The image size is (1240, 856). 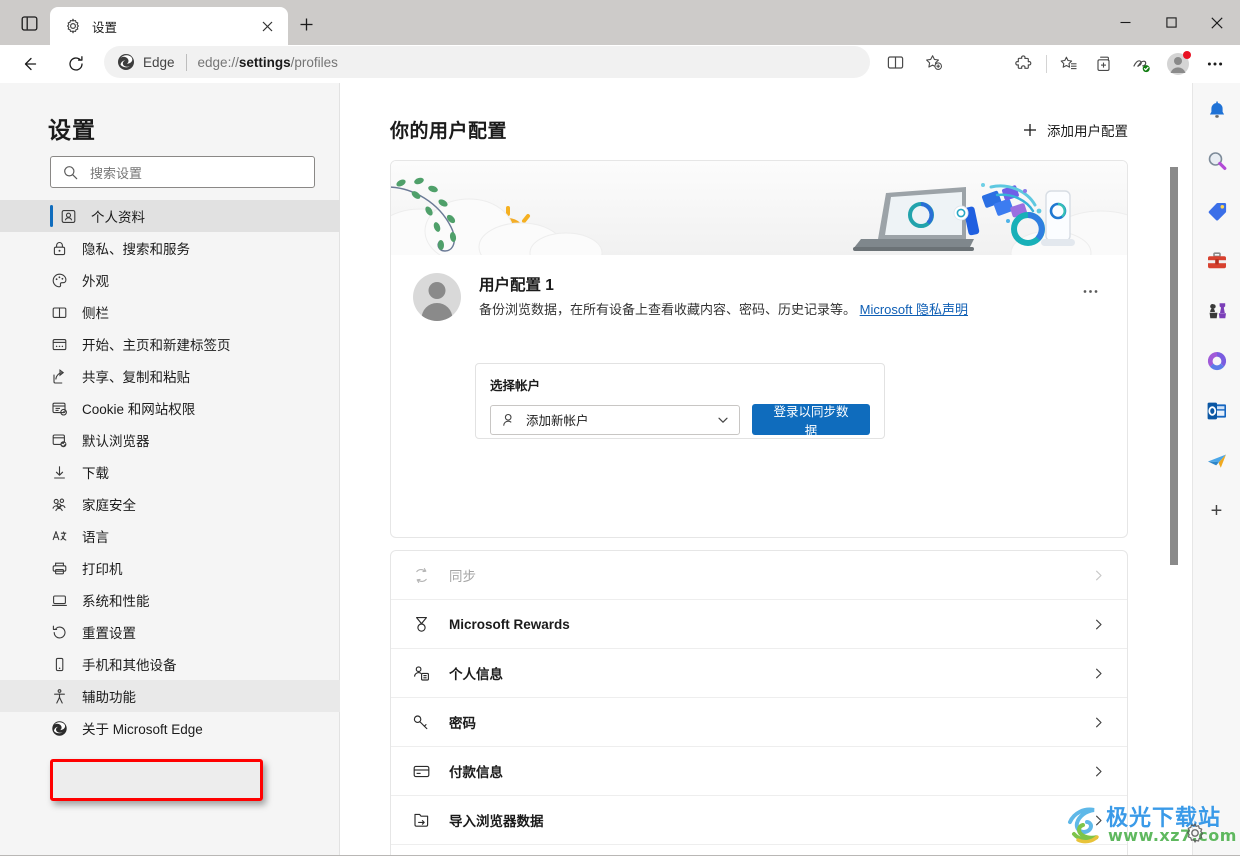 What do you see at coordinates (170, 216) in the screenshot?
I see `sidebar-item-1: 个人资料` at bounding box center [170, 216].